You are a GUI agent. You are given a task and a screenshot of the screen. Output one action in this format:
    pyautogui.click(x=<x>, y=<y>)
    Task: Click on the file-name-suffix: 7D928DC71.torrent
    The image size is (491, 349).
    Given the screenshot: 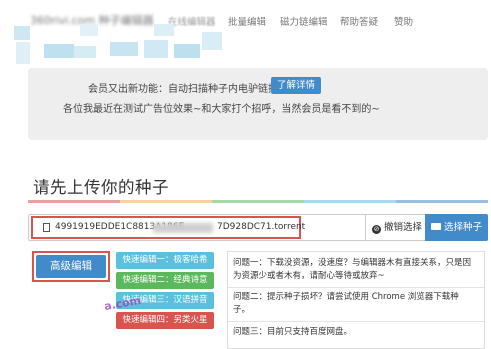 What is the action you would take?
    pyautogui.click(x=261, y=227)
    